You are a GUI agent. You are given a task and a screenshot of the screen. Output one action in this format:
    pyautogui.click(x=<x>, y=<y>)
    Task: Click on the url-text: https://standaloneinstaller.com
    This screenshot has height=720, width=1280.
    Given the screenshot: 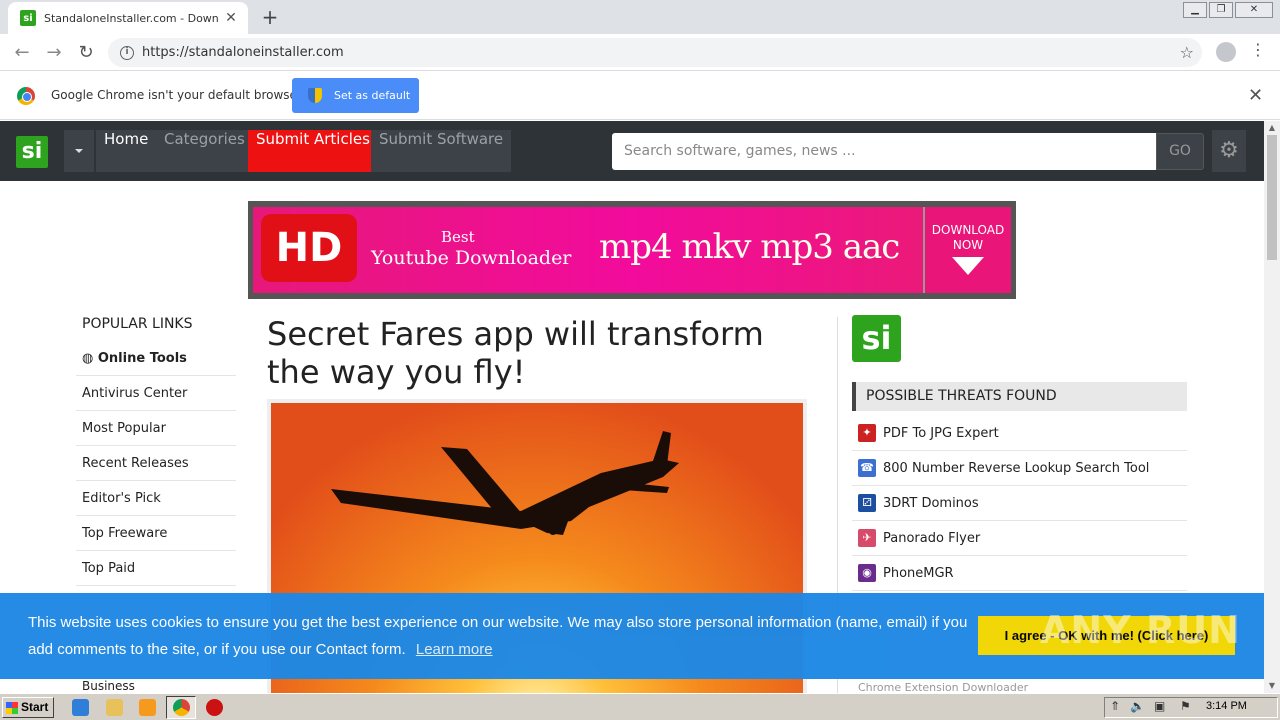 What is the action you would take?
    pyautogui.click(x=243, y=52)
    